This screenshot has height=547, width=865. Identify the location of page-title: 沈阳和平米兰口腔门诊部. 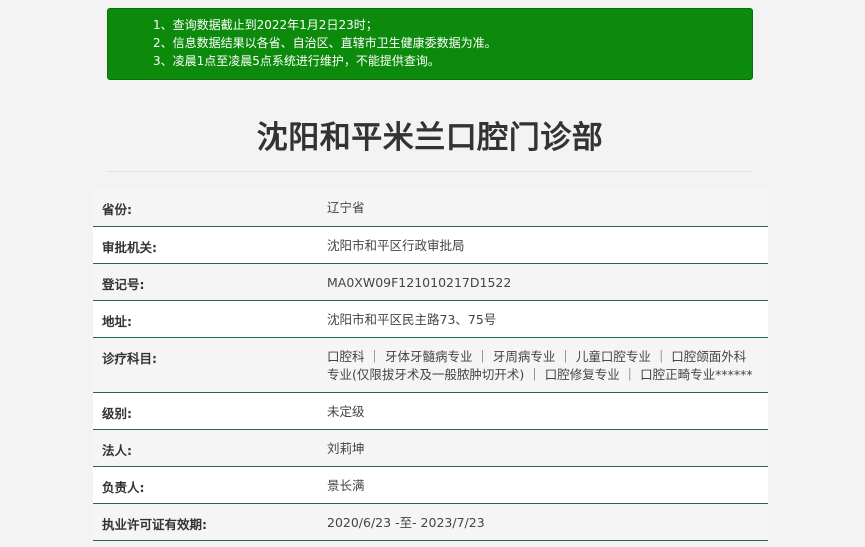
(430, 138).